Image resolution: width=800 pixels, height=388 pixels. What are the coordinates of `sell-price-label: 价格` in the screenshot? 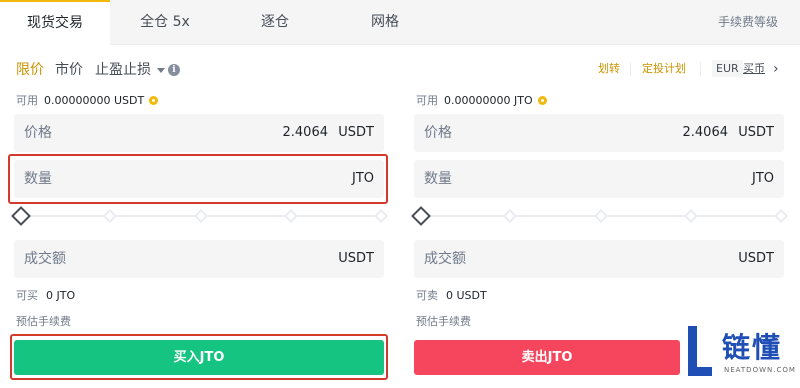 It's located at (438, 133).